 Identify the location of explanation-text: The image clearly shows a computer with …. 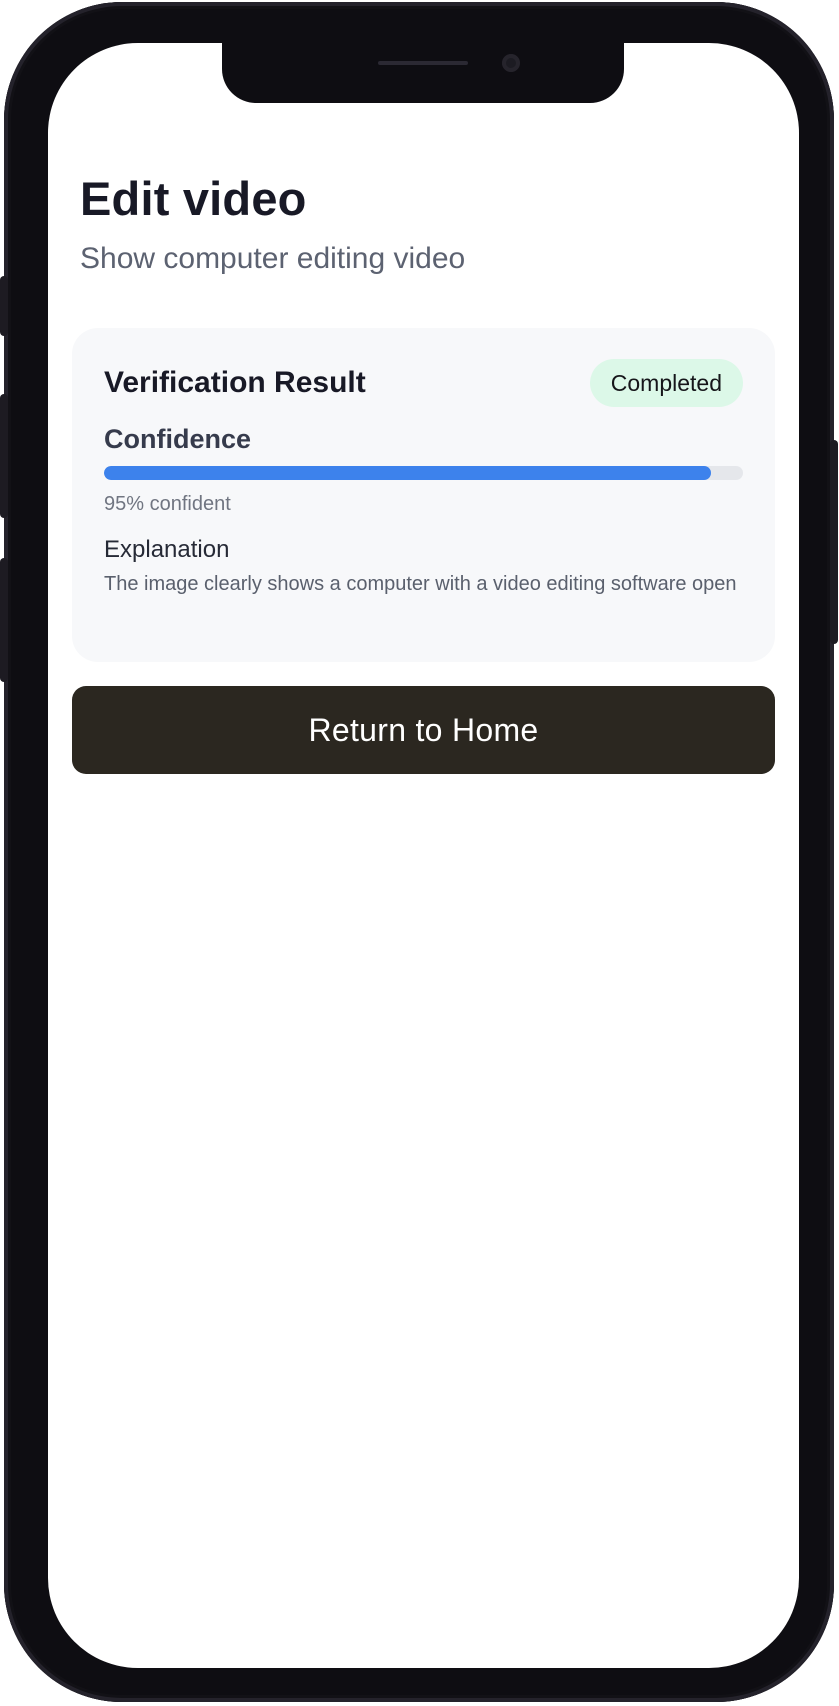
(420, 584).